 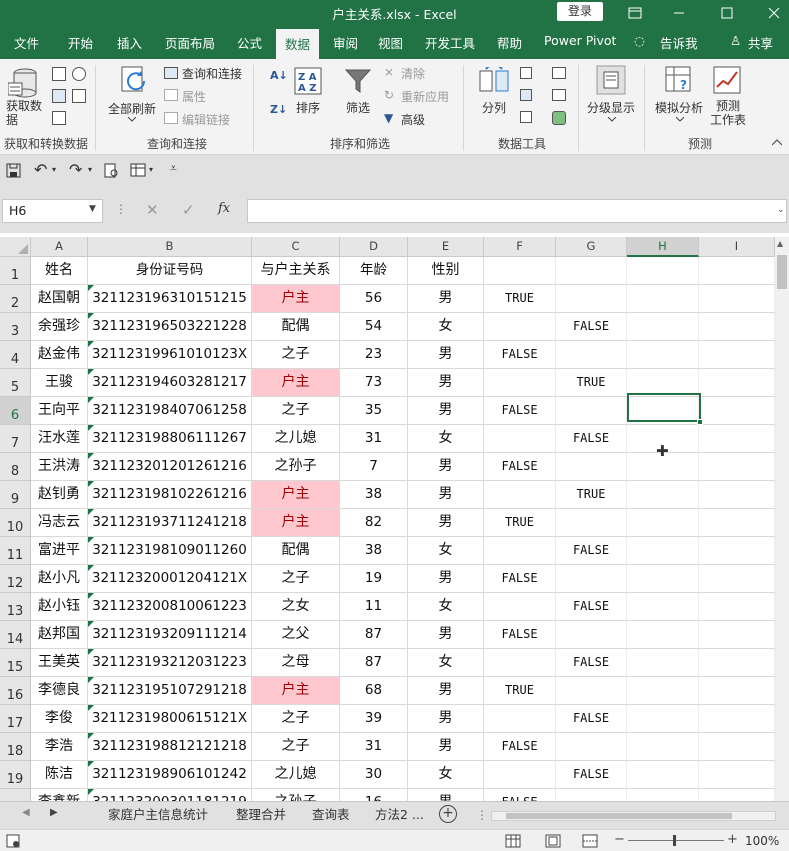 I want to click on cell: 31, so click(x=374, y=747).